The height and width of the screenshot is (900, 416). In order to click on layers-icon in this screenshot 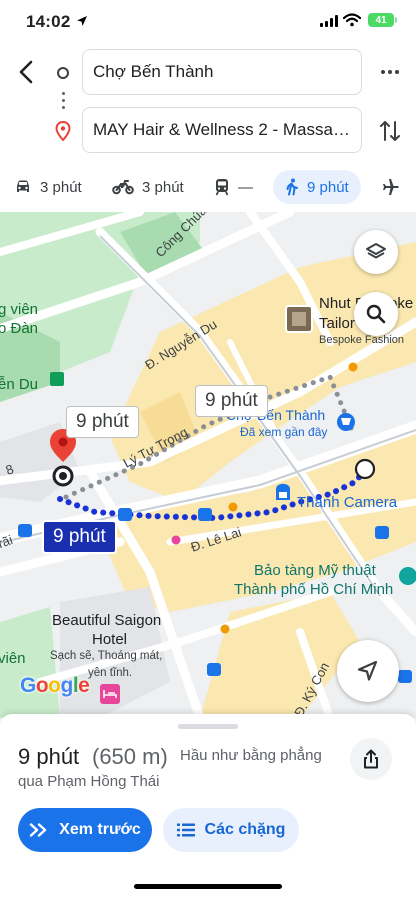, I will do `click(376, 251)`.